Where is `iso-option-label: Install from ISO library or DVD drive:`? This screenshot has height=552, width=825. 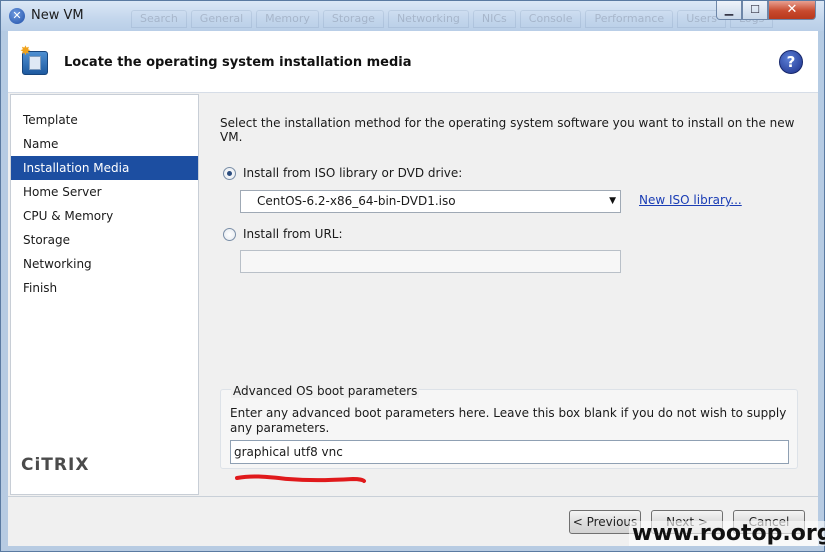 iso-option-label: Install from ISO library or DVD drive: is located at coordinates (352, 173).